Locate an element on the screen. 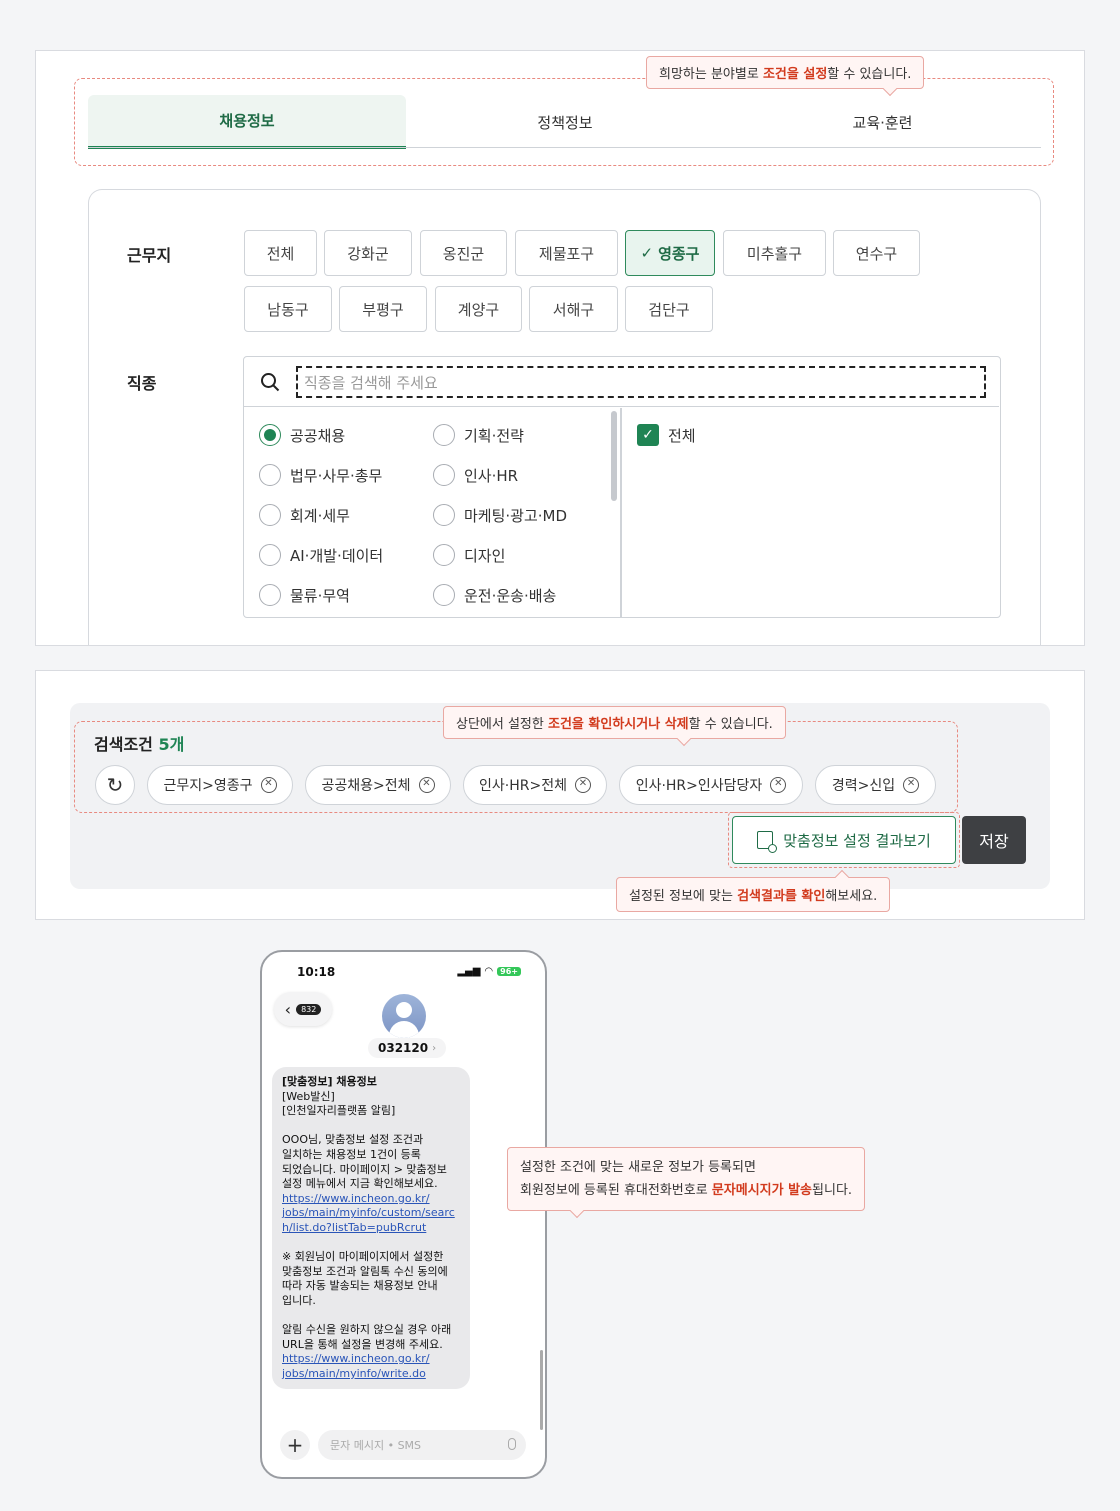 The image size is (1120, 1511). category-label: 법무·사무·총무 is located at coordinates (336, 475).